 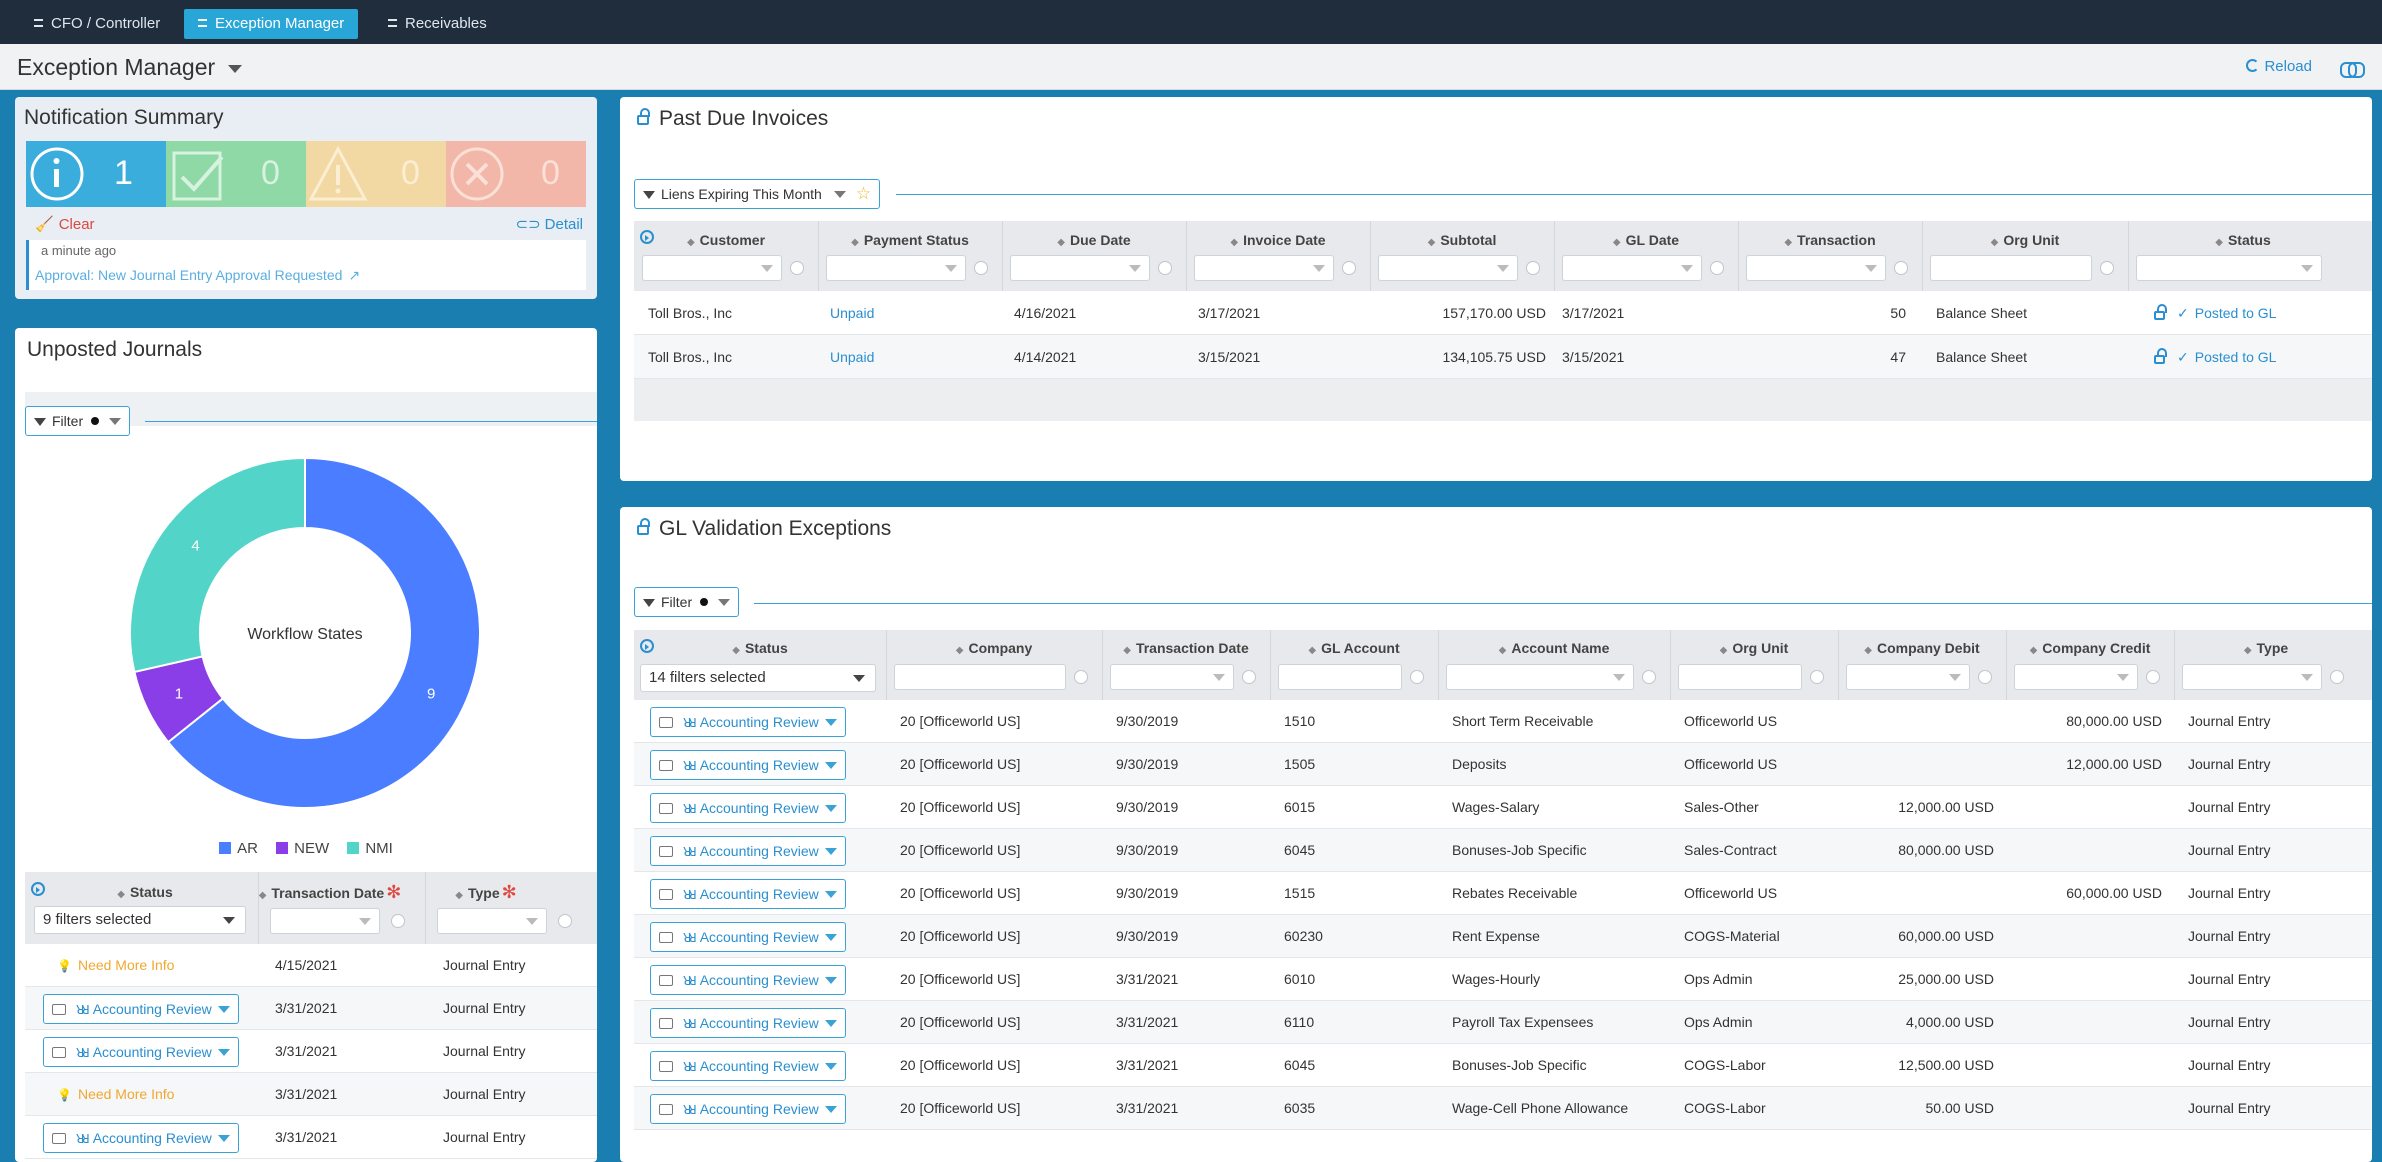 What do you see at coordinates (96, 174) in the screenshot?
I see `info-tile: 1` at bounding box center [96, 174].